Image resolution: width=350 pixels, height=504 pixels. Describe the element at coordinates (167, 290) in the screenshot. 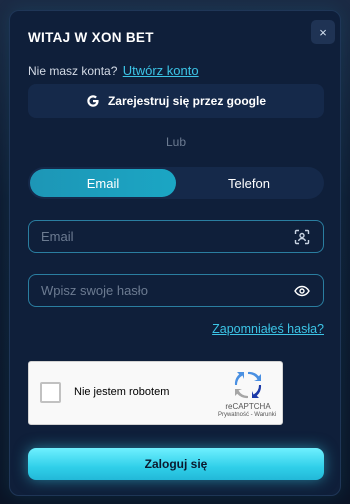

I see `password-input` at that location.